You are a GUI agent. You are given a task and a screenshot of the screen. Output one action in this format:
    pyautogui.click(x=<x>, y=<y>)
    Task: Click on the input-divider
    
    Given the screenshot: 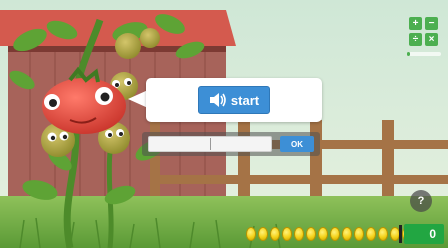 What is the action you would take?
    pyautogui.click(x=210, y=144)
    